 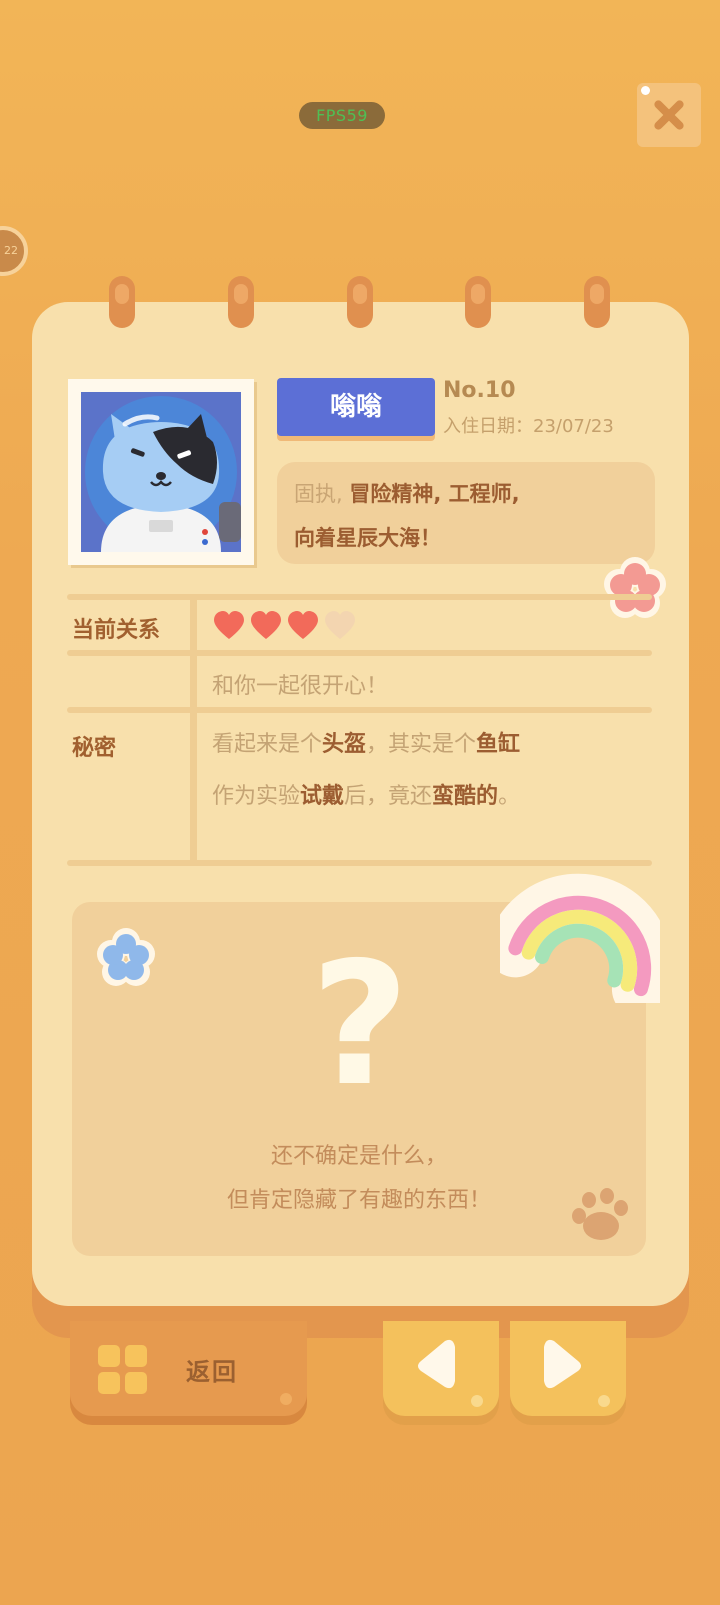 I want to click on secret-line-1: 看起来是个头盔，其实是个鱼缸, so click(x=366, y=744).